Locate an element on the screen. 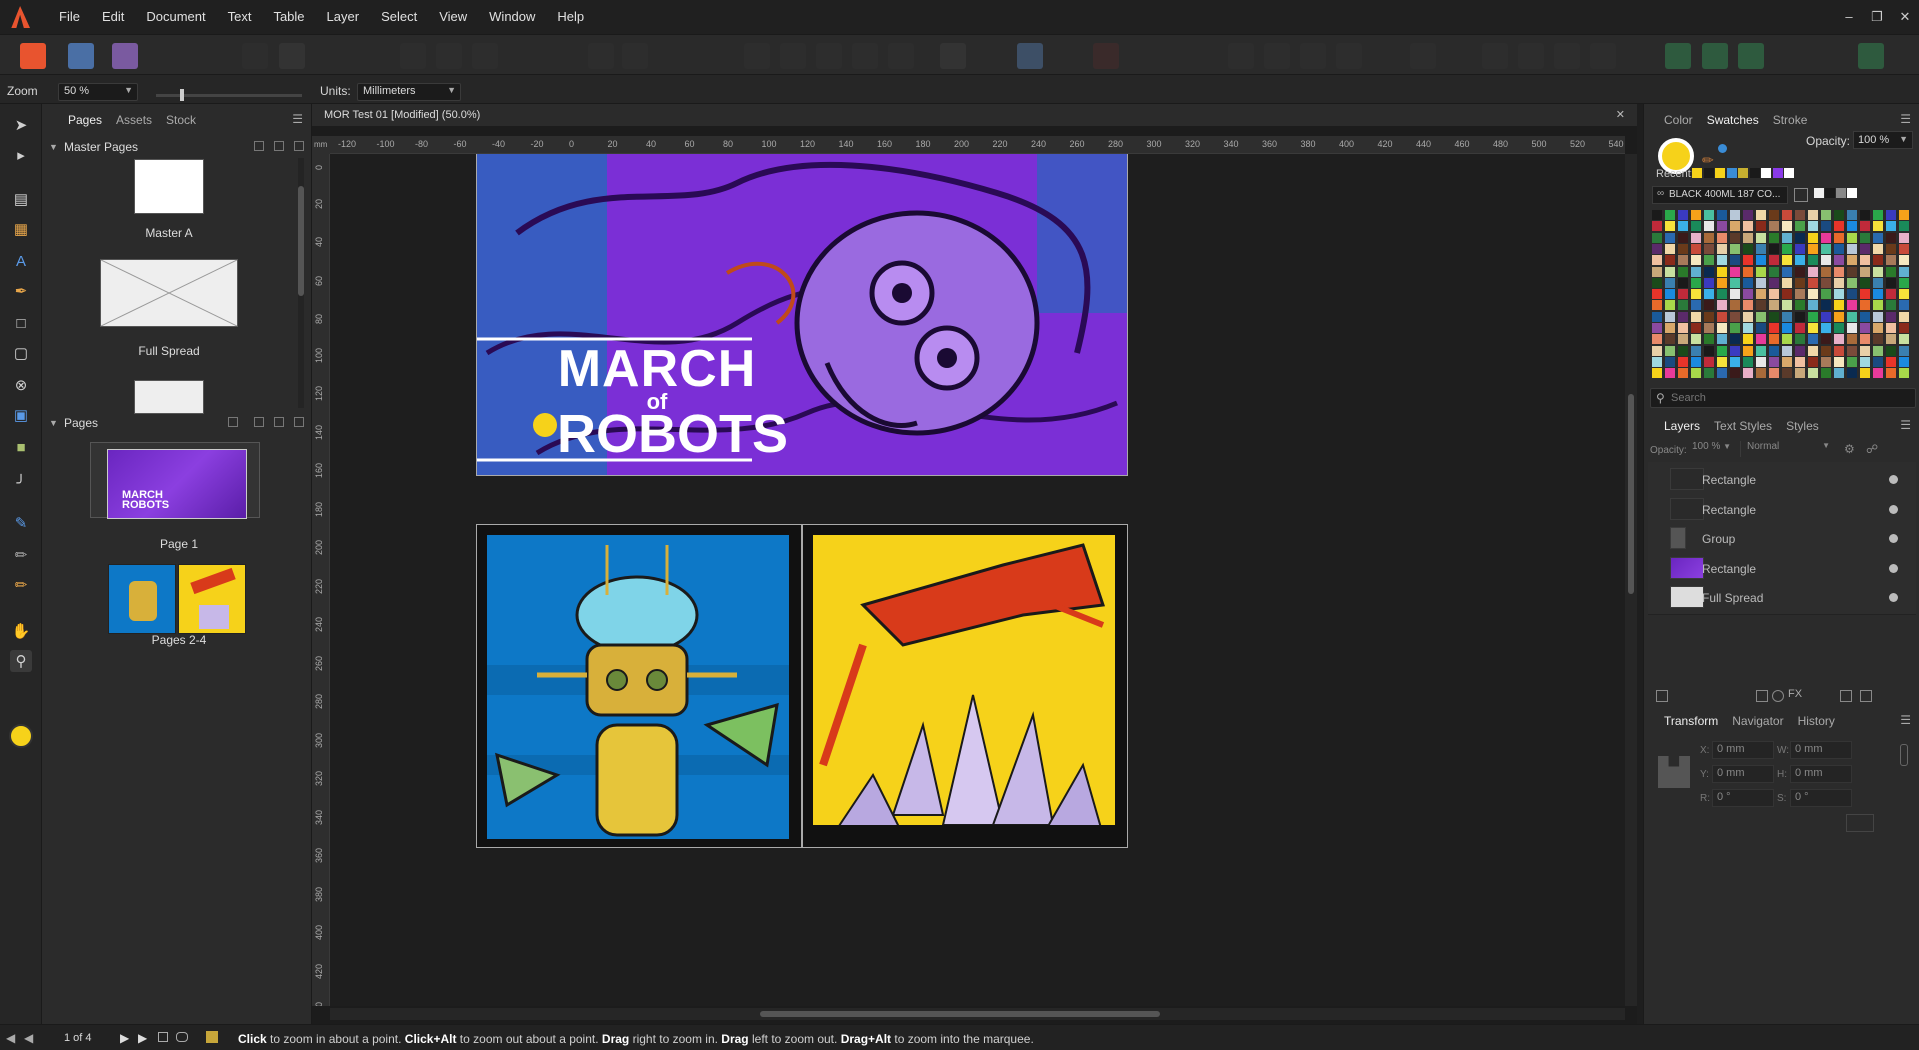 This screenshot has width=1919, height=1050. page-1-selected-bg: MARCH ROBOTS is located at coordinates (175, 480).